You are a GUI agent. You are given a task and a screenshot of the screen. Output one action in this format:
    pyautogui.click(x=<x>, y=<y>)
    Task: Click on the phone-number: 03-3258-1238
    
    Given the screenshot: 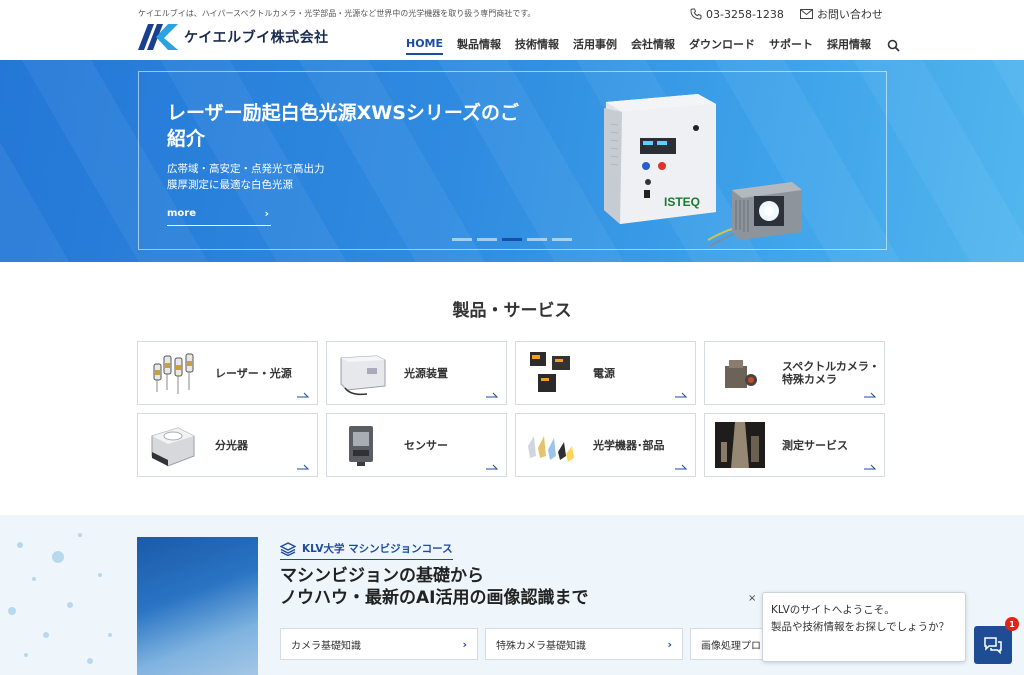 What is the action you would take?
    pyautogui.click(x=745, y=14)
    